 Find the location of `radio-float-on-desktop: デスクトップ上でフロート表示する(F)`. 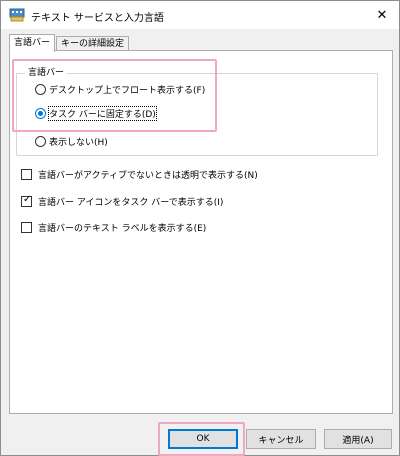

radio-float-on-desktop: デスクトップ上でフロート表示する(F) is located at coordinates (120, 89).